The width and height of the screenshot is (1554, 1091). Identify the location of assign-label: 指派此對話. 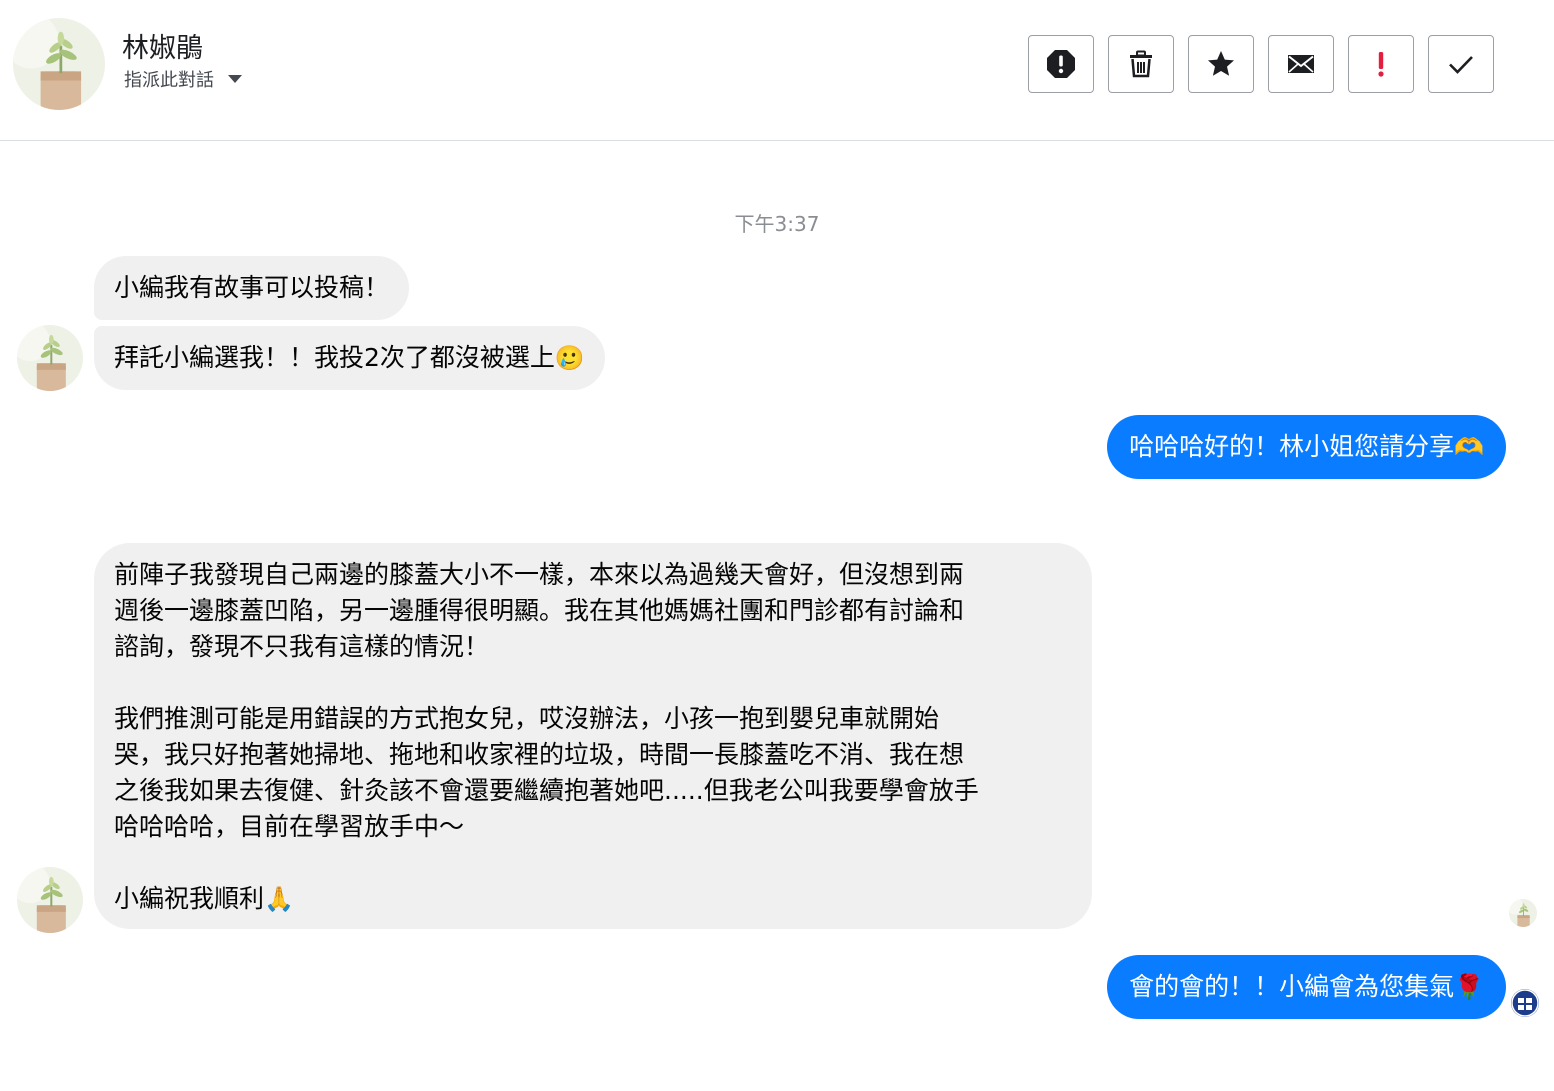
(169, 80).